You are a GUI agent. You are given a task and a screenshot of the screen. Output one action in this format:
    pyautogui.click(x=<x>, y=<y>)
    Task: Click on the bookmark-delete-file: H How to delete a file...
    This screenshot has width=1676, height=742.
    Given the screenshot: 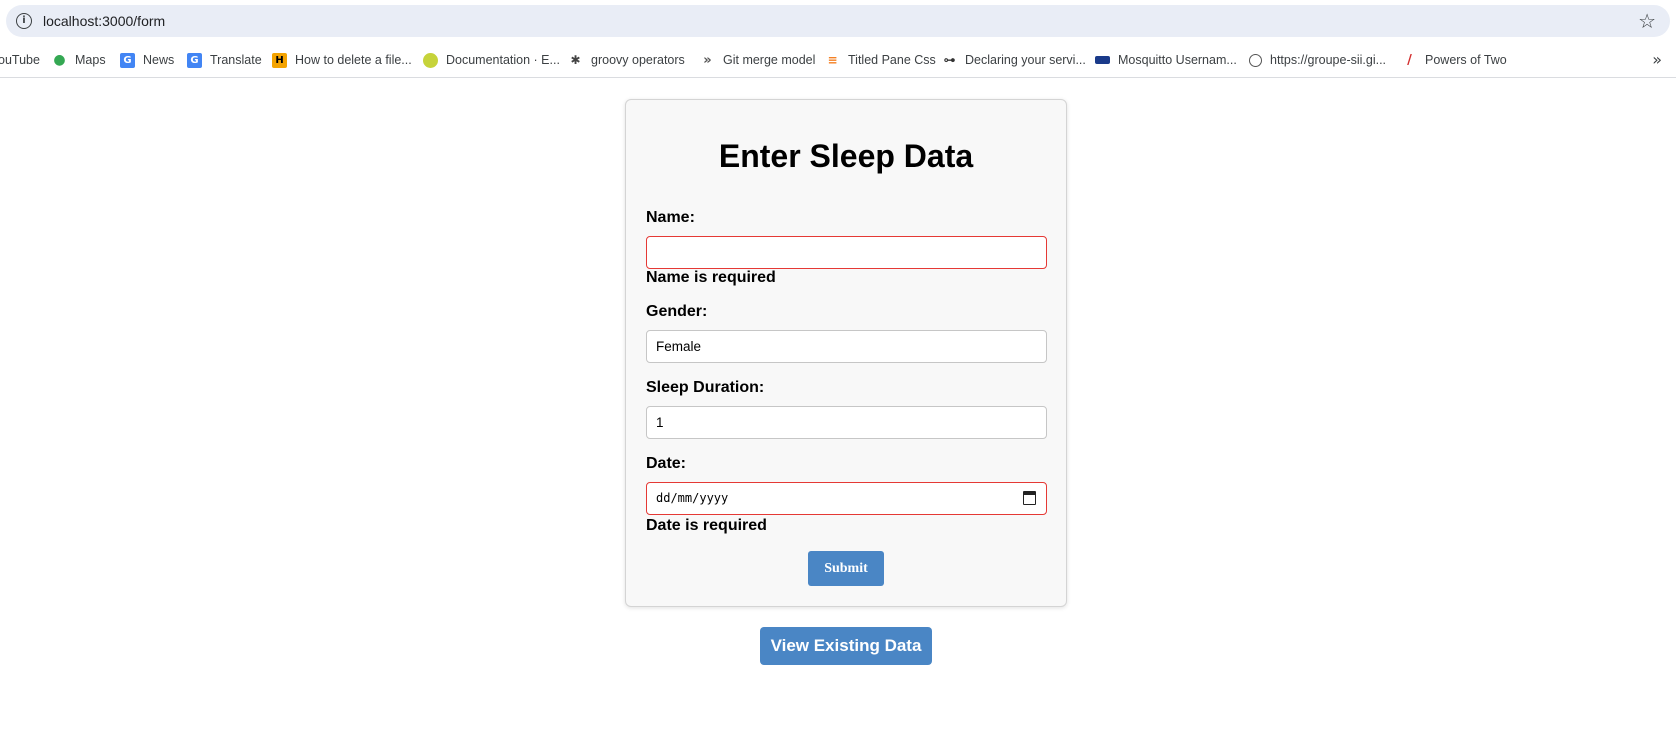 What is the action you would take?
    pyautogui.click(x=342, y=60)
    